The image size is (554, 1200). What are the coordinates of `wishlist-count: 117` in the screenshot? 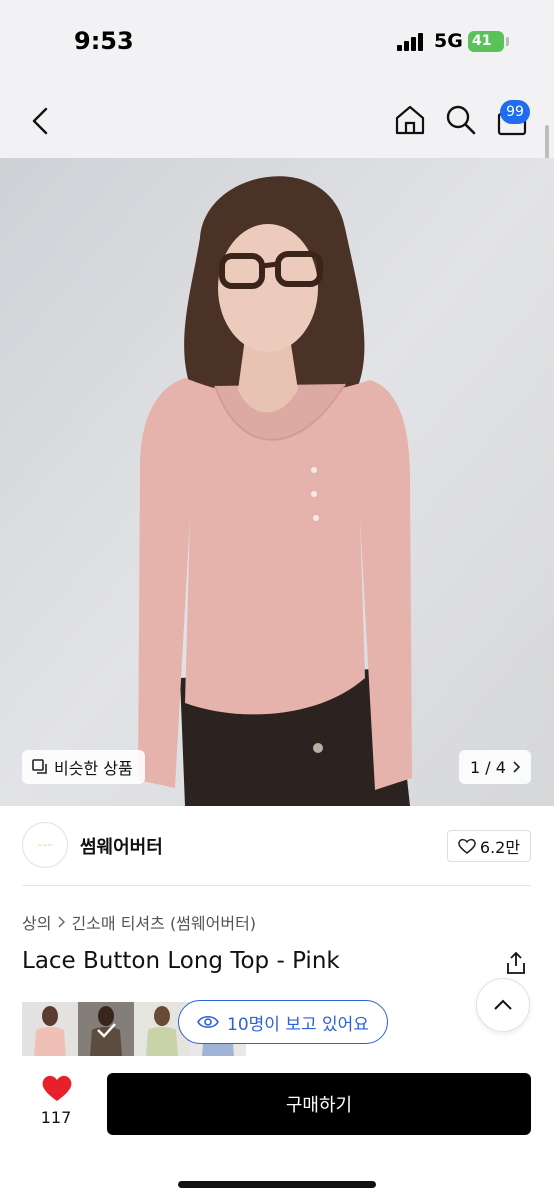 It's located at (56, 1117).